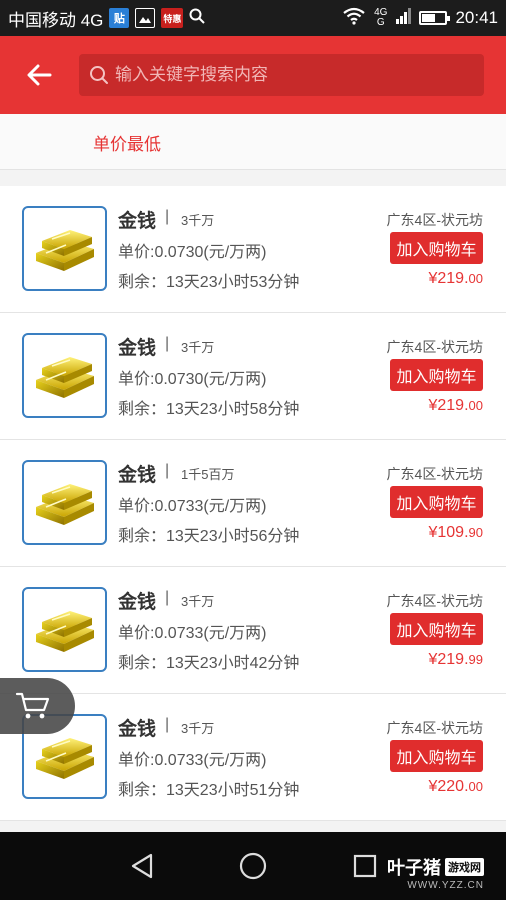 Image resolution: width=506 pixels, height=900 pixels. I want to click on triangle-back-icon, so click(142, 866).